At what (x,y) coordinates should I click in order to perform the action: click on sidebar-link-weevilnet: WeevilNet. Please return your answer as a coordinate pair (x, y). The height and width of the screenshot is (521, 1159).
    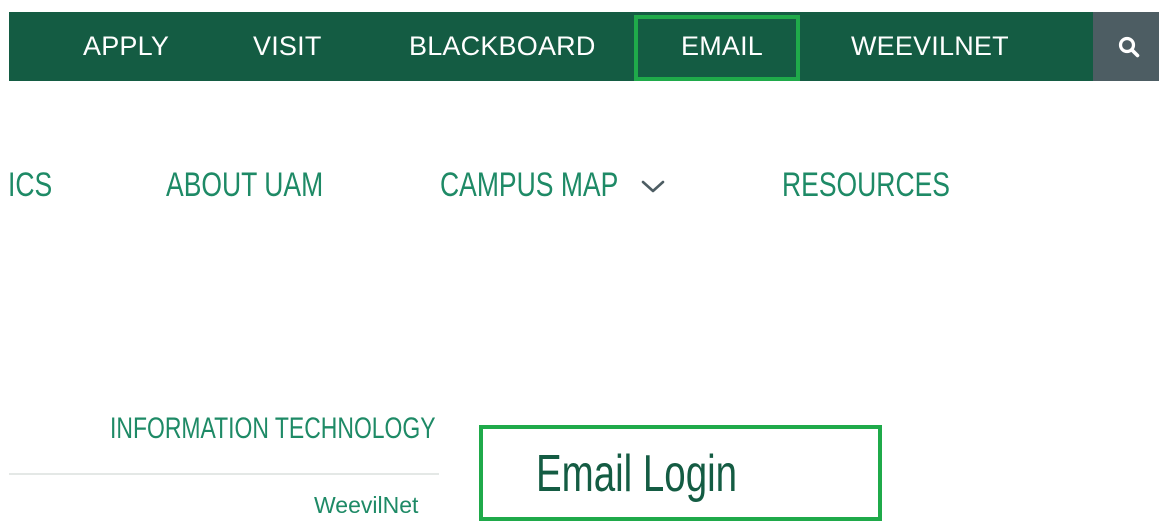
    Looking at the image, I should click on (366, 505).